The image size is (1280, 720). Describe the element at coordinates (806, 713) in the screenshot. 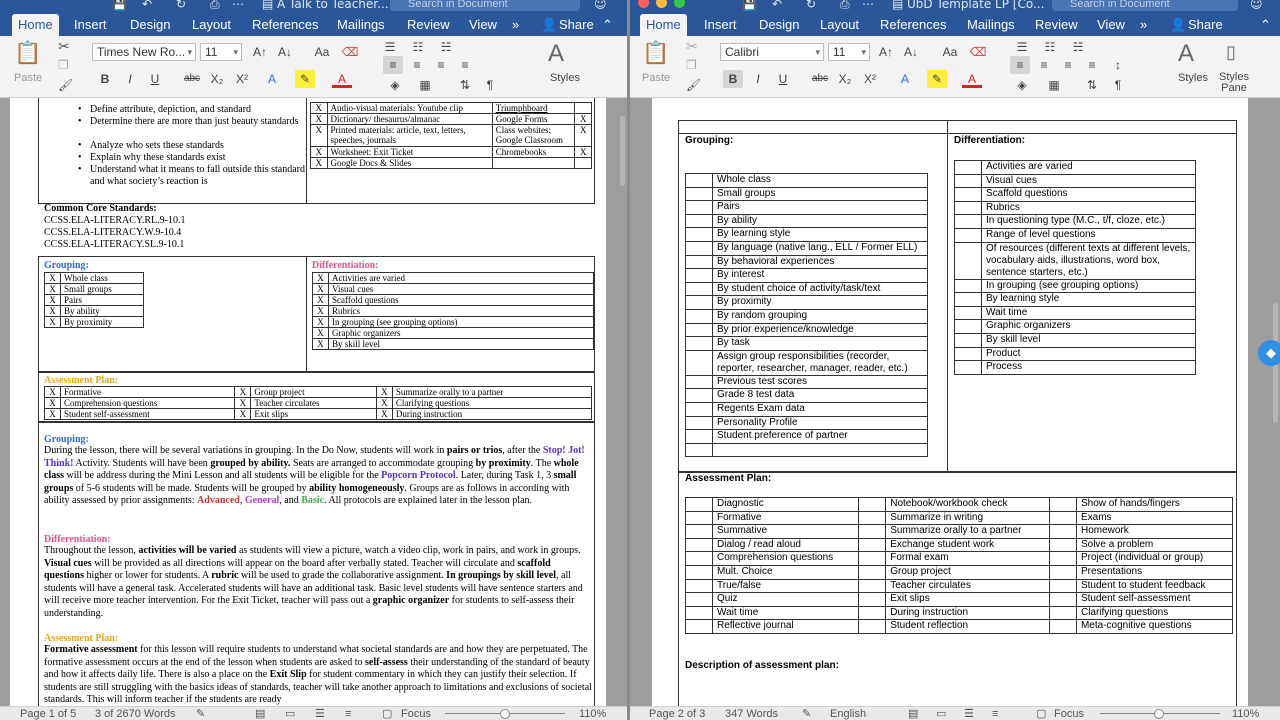

I see `proofing-icon: ✎` at that location.